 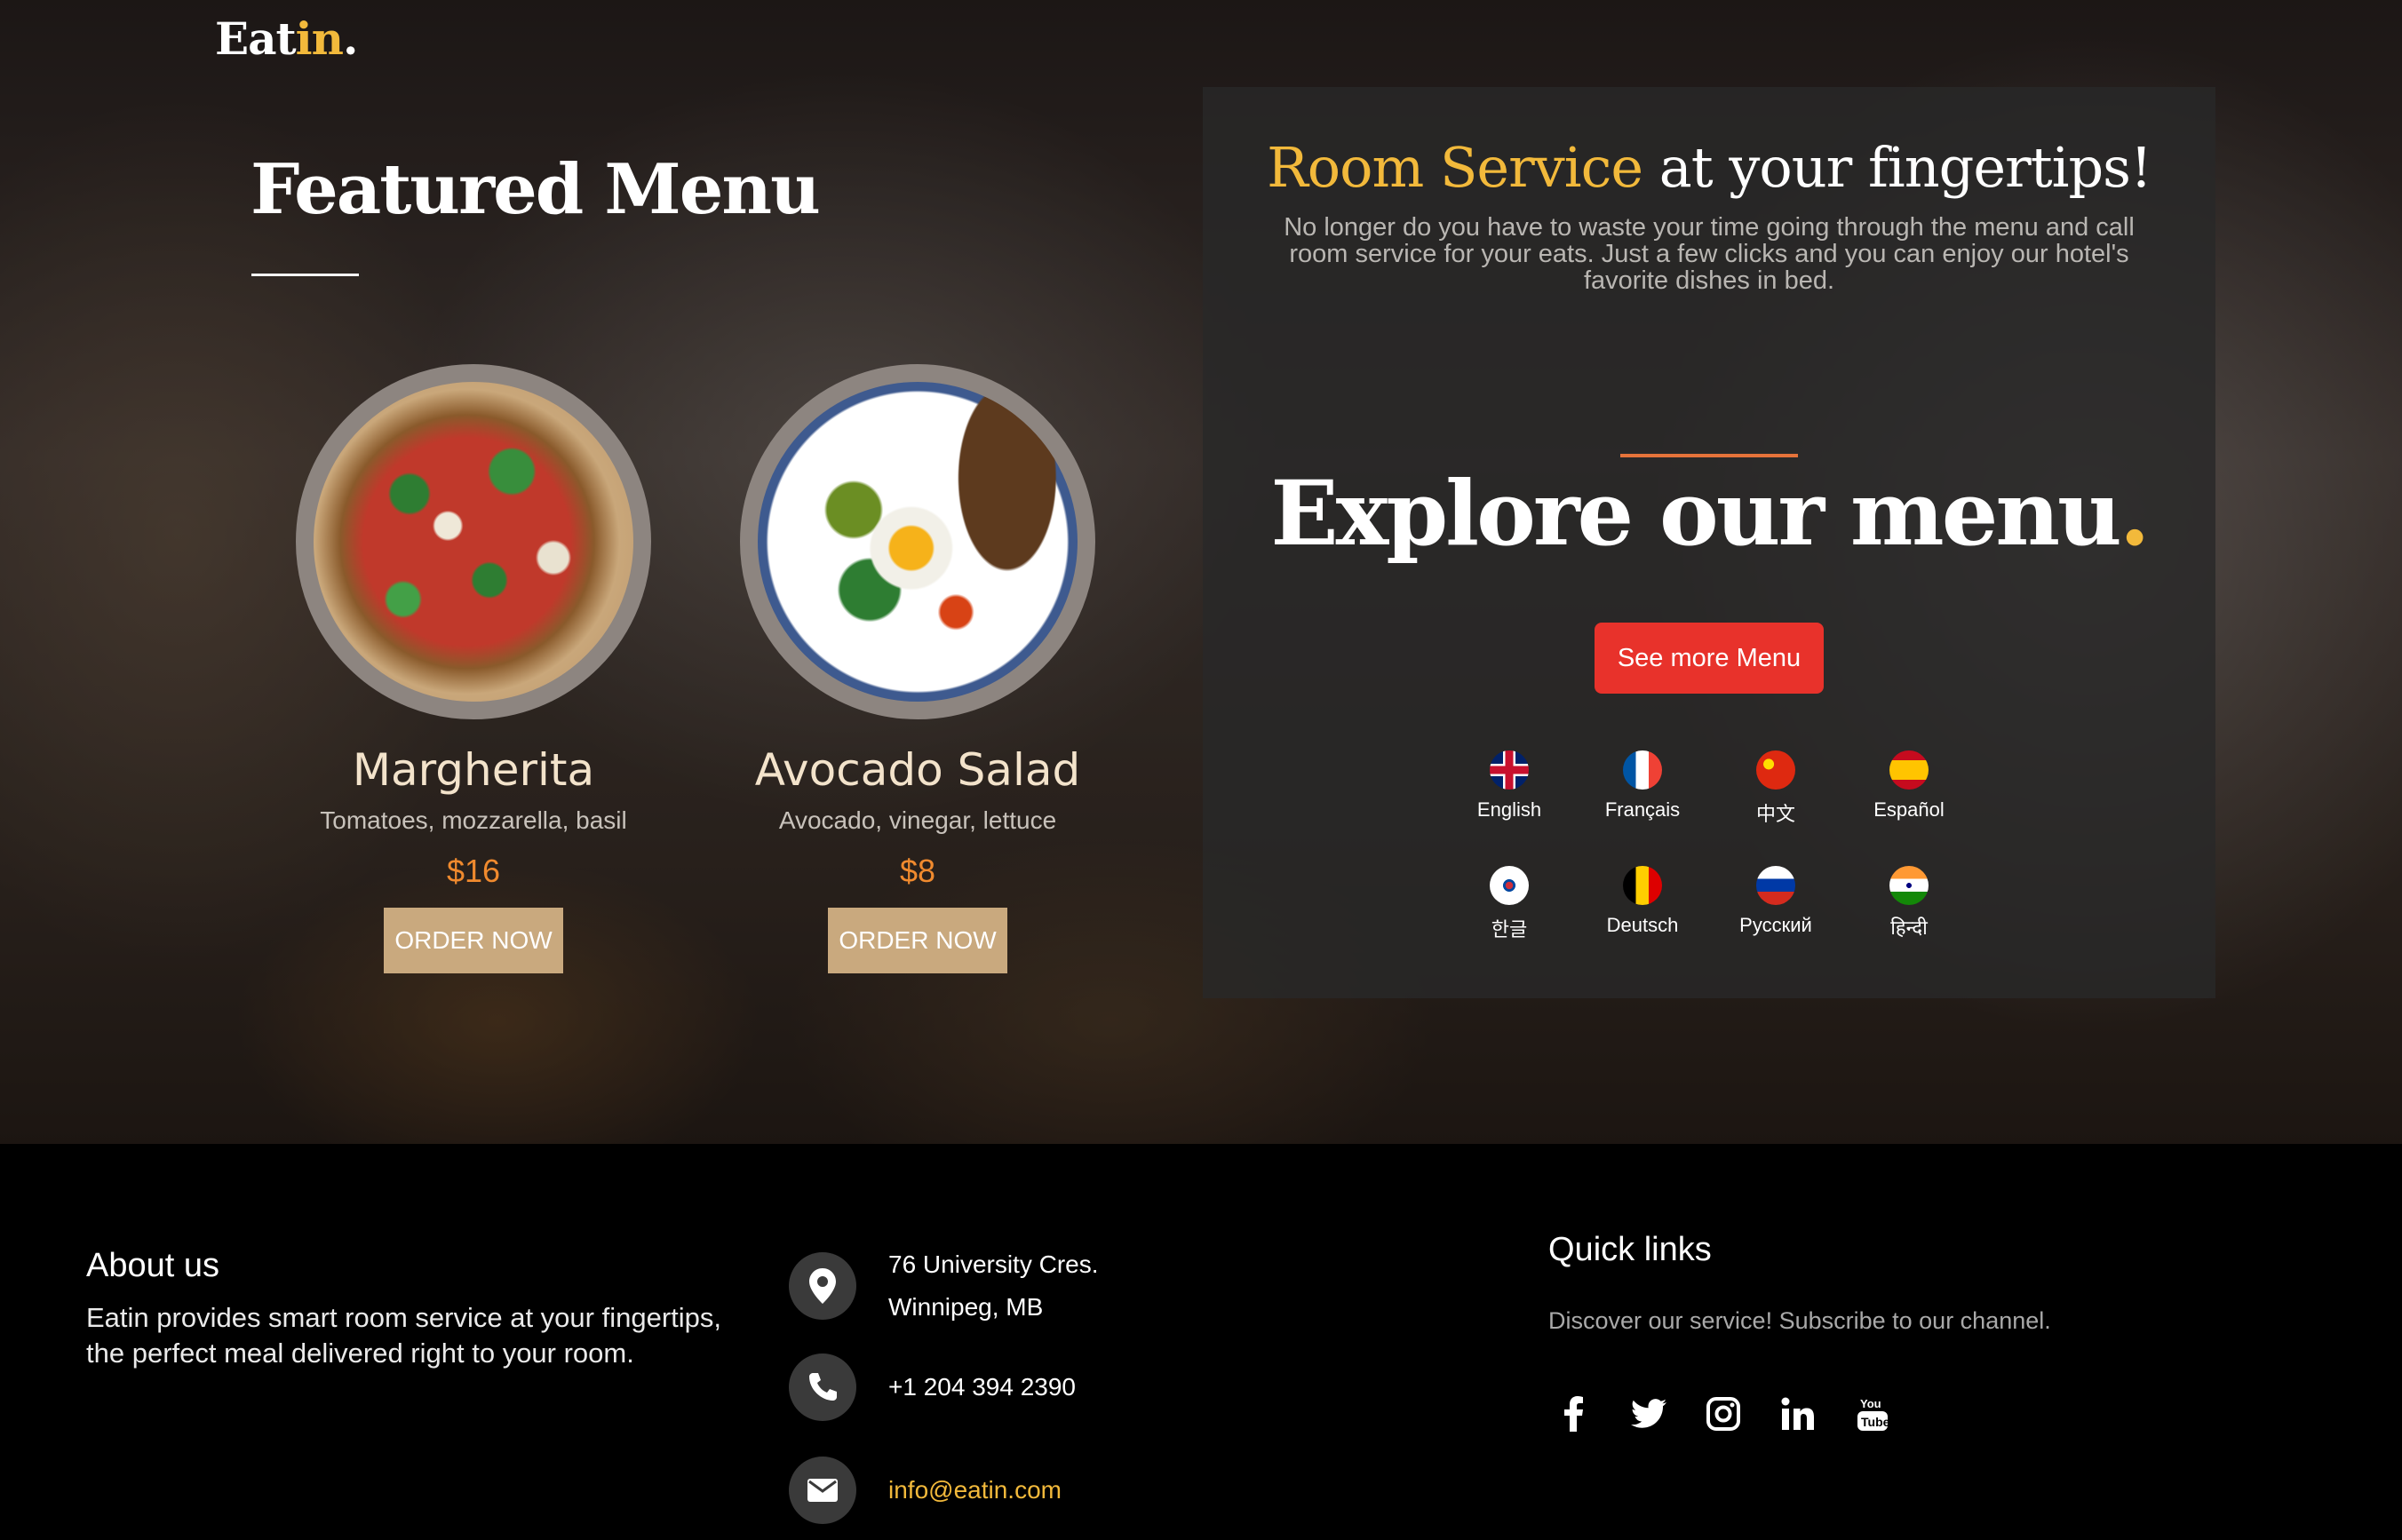 I want to click on phone-icon, so click(x=822, y=1387).